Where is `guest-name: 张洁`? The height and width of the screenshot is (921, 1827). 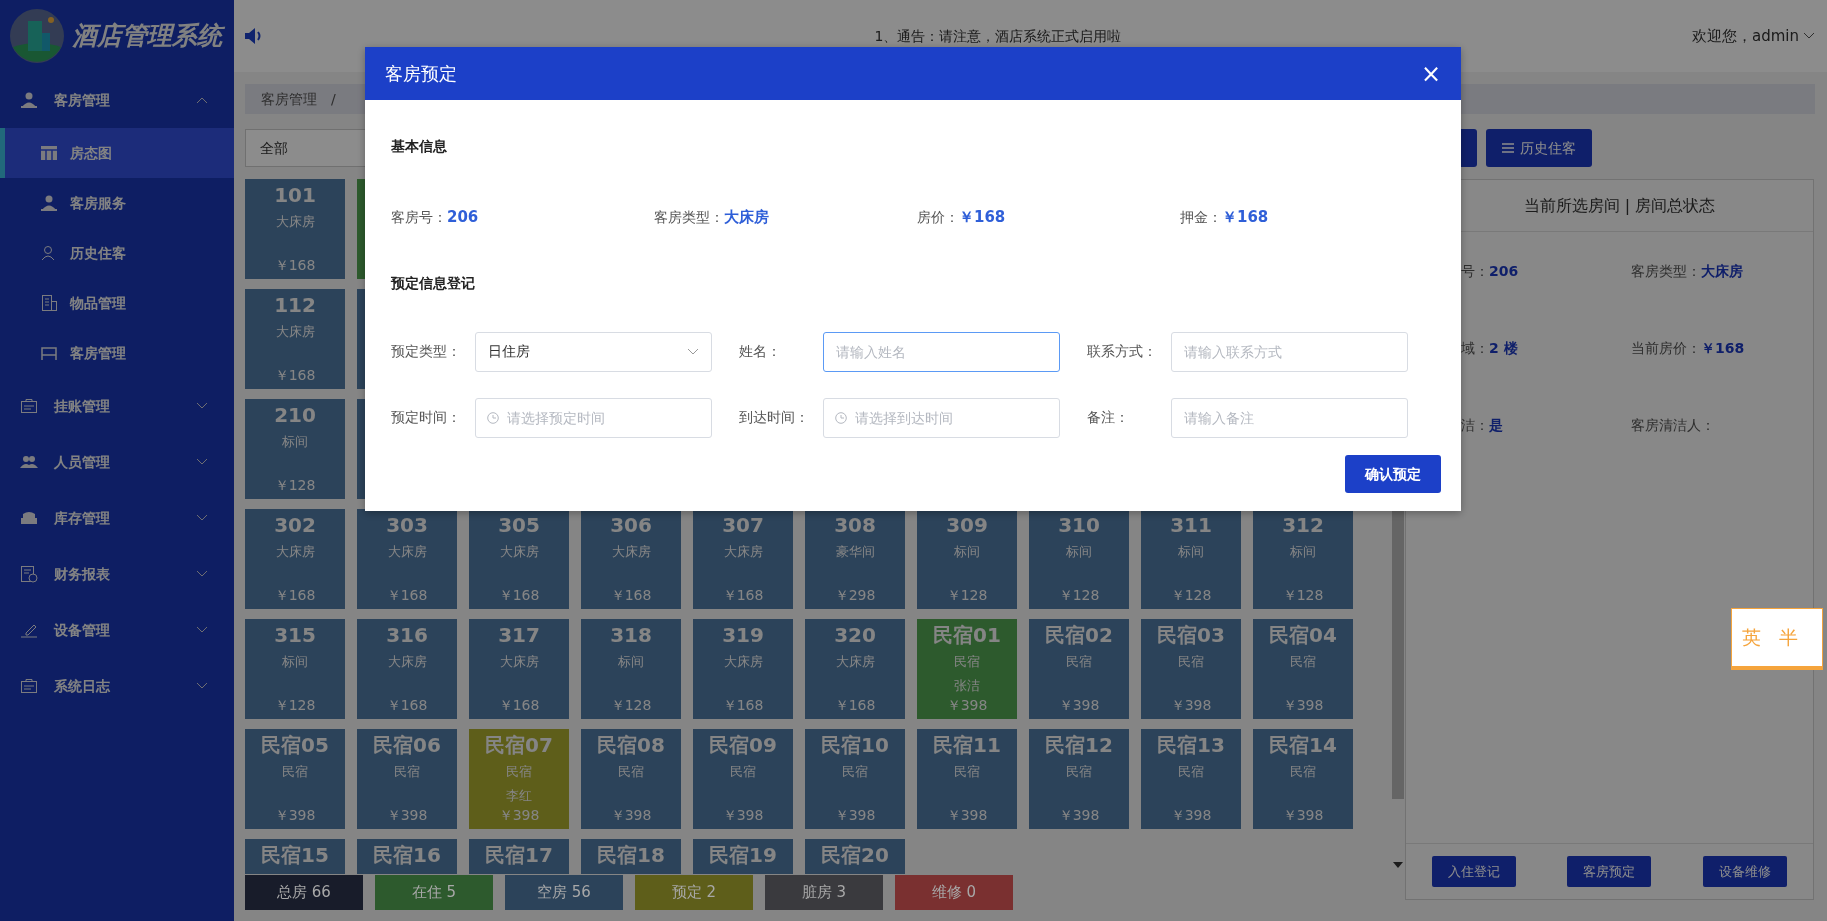 guest-name: 张洁 is located at coordinates (967, 686).